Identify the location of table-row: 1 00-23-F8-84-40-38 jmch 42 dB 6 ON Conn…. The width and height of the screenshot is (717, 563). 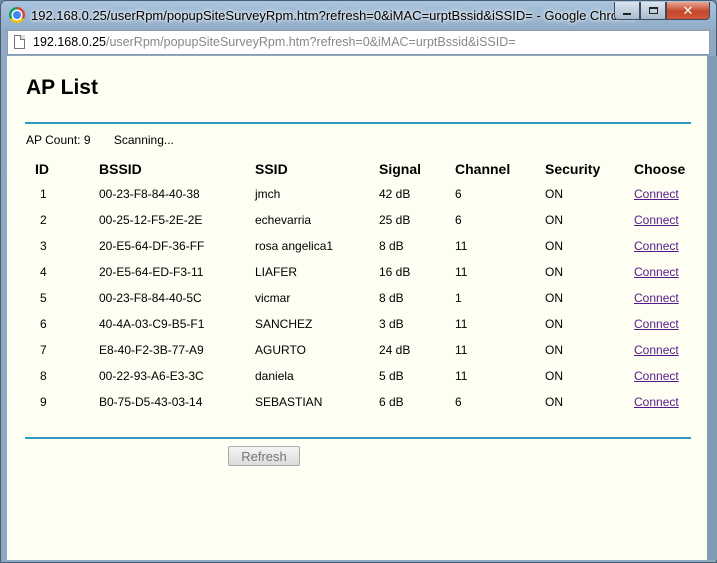
(365, 194).